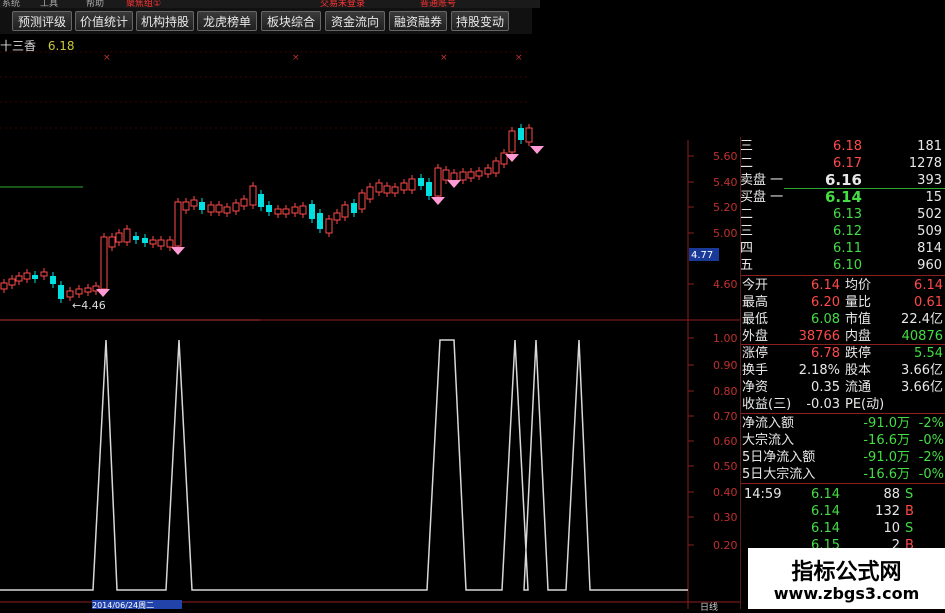 Image resolution: width=945 pixels, height=613 pixels. What do you see at coordinates (762, 197) in the screenshot?
I see `order-level-label: 买盘 一` at bounding box center [762, 197].